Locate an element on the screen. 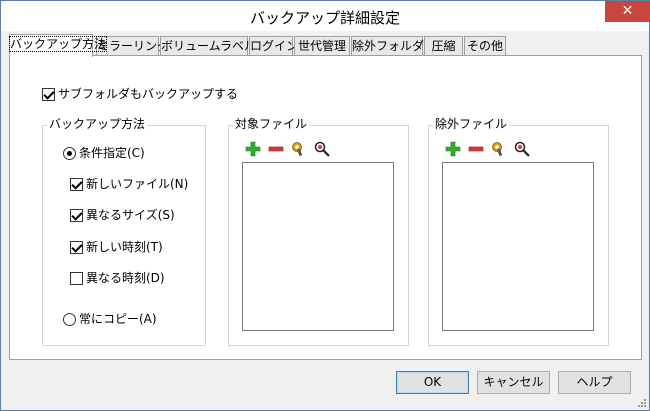 The height and width of the screenshot is (411, 650). new-file-checkbox is located at coordinates (76, 184).